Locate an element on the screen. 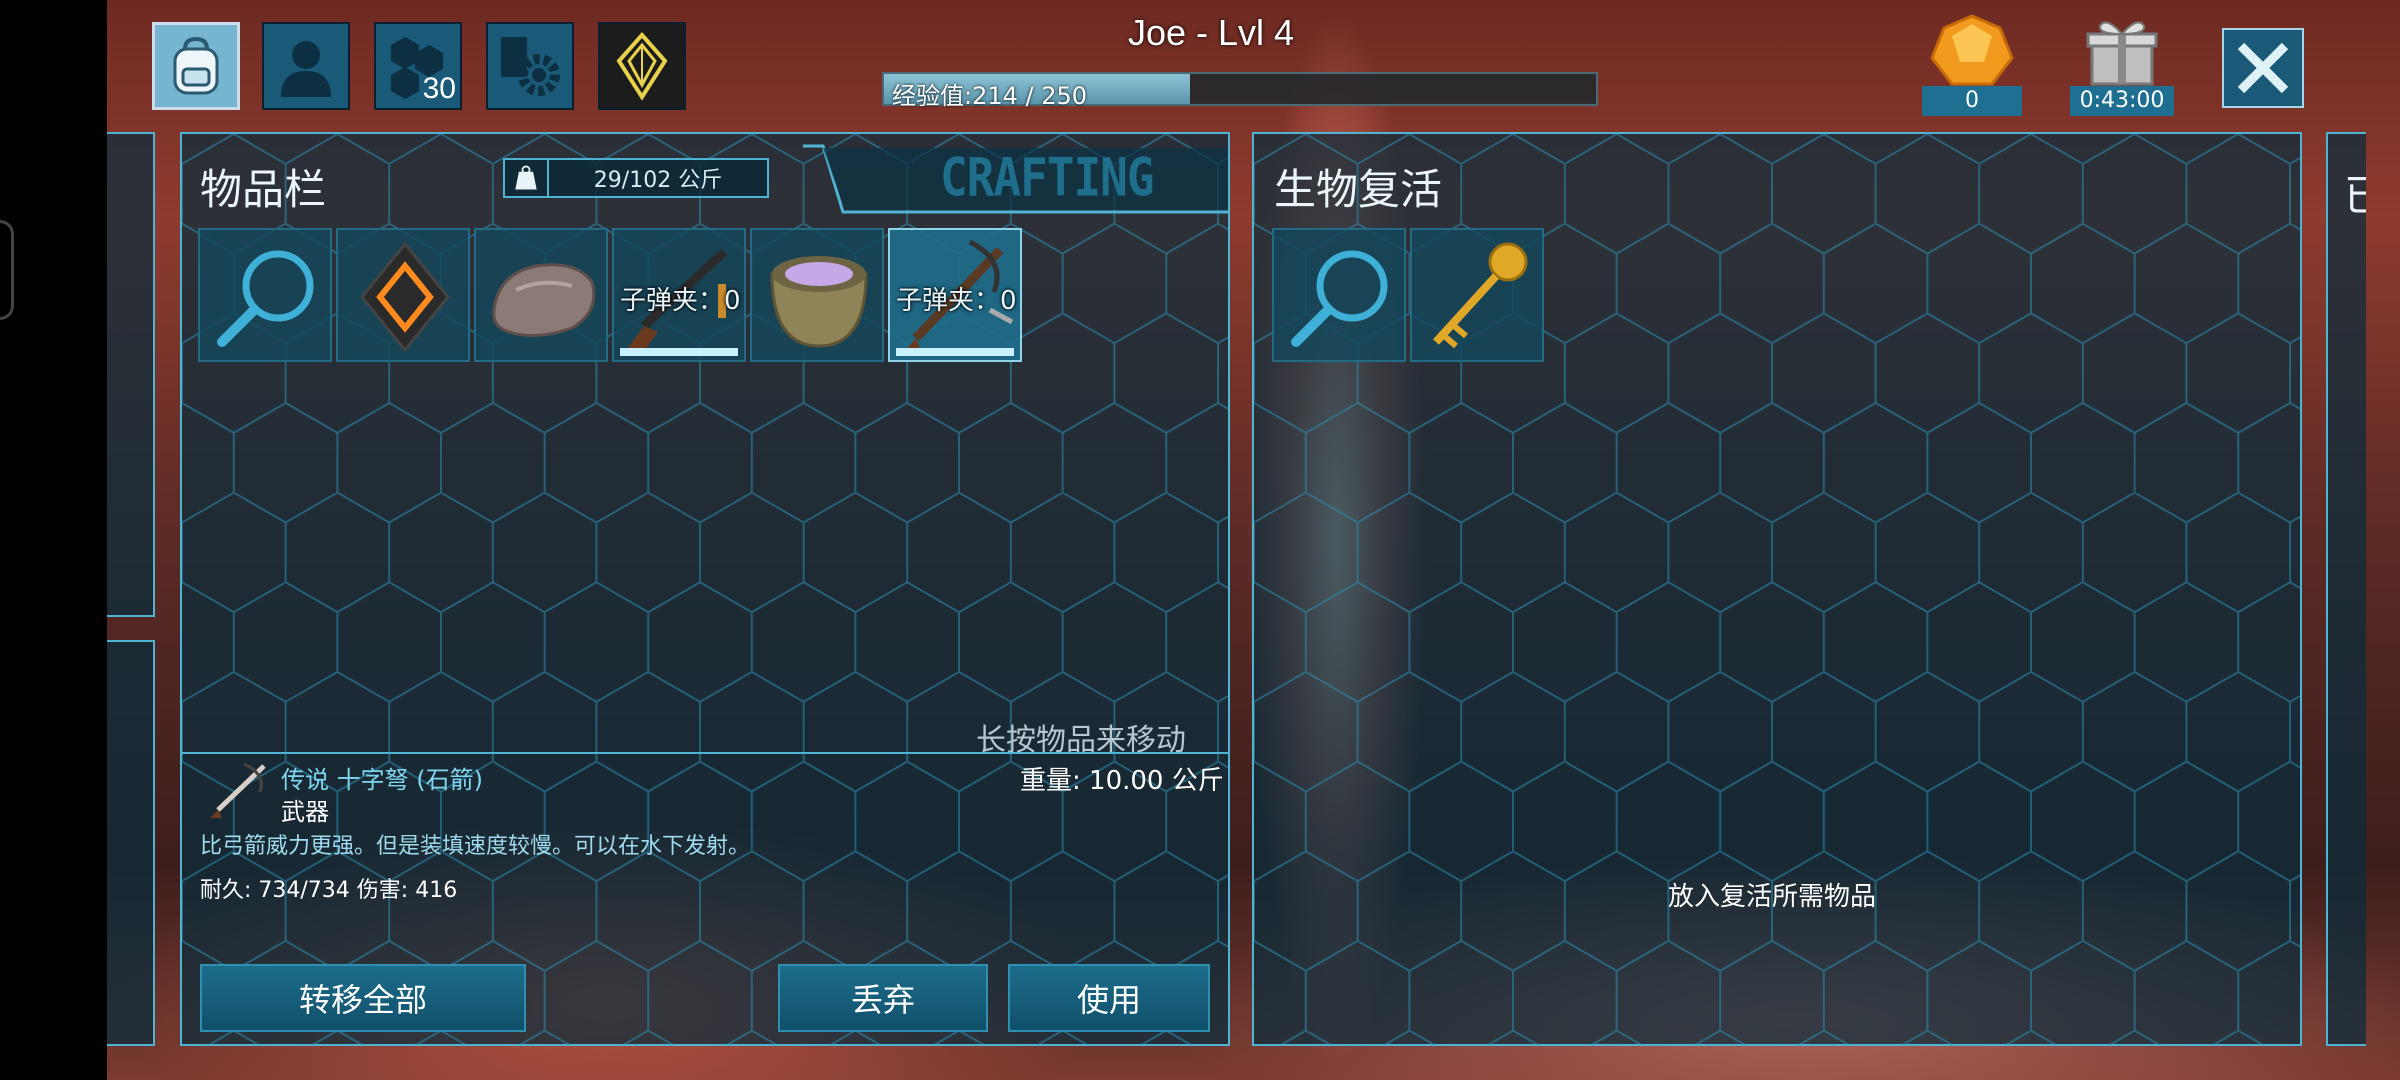  left-side-panel-lower is located at coordinates (131, 843).